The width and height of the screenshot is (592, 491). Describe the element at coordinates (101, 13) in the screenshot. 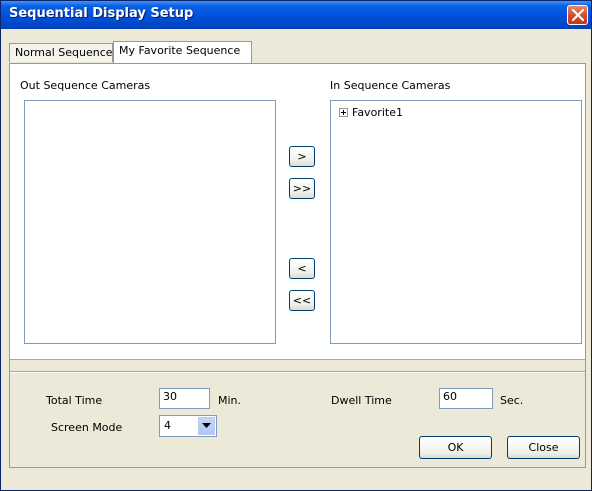

I see `window-title: Sequential Display Setup` at that location.